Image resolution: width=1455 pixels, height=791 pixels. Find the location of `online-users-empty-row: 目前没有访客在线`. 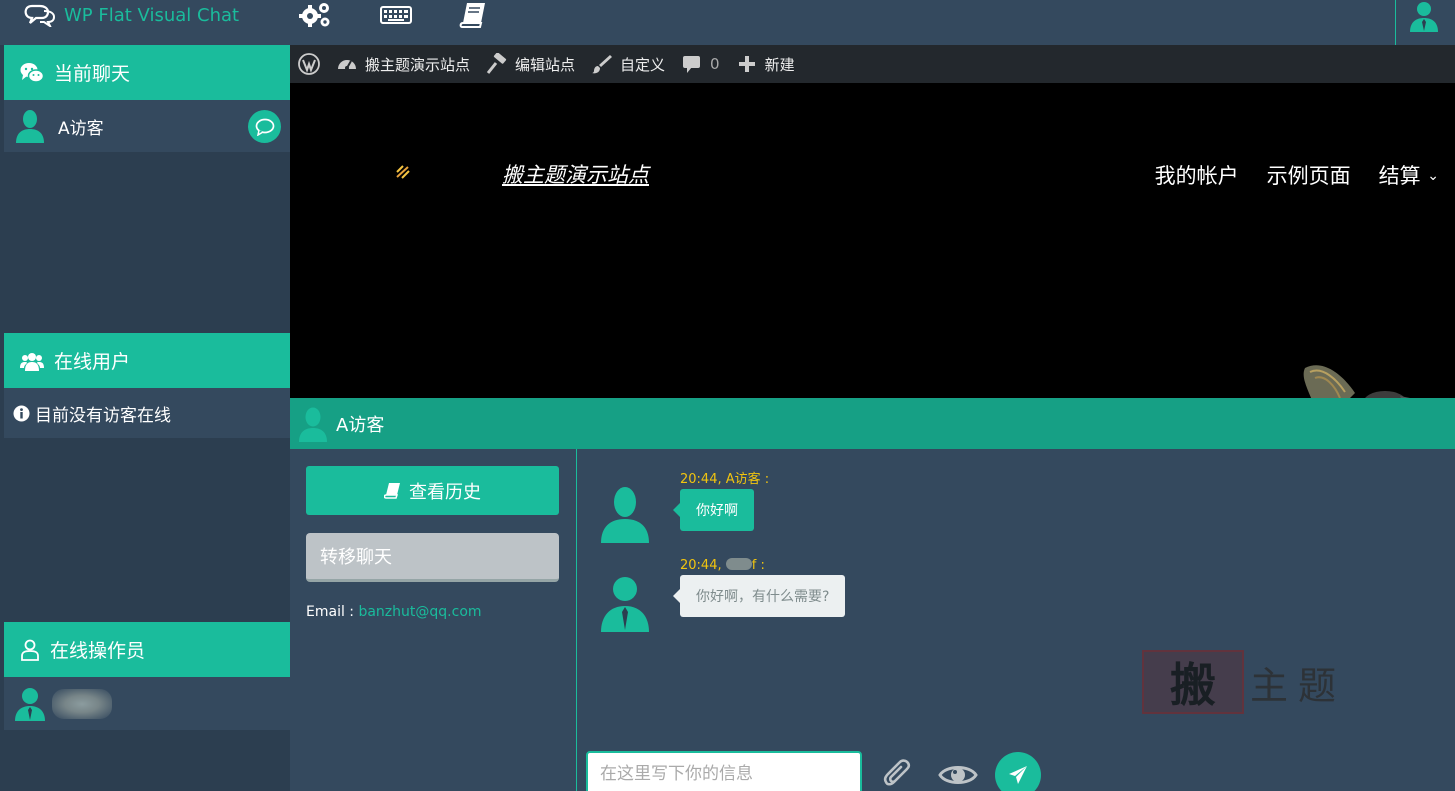

online-users-empty-row: 目前没有访客在线 is located at coordinates (147, 413).